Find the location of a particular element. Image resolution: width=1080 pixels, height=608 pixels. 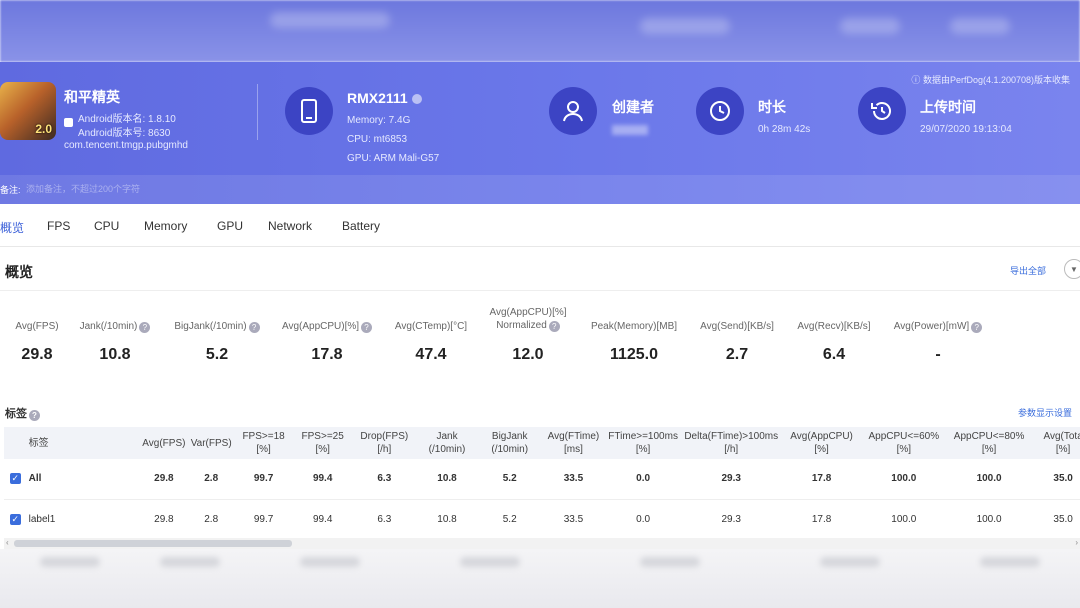

param-settings-link: 参数显示设置 is located at coordinates (1045, 412).